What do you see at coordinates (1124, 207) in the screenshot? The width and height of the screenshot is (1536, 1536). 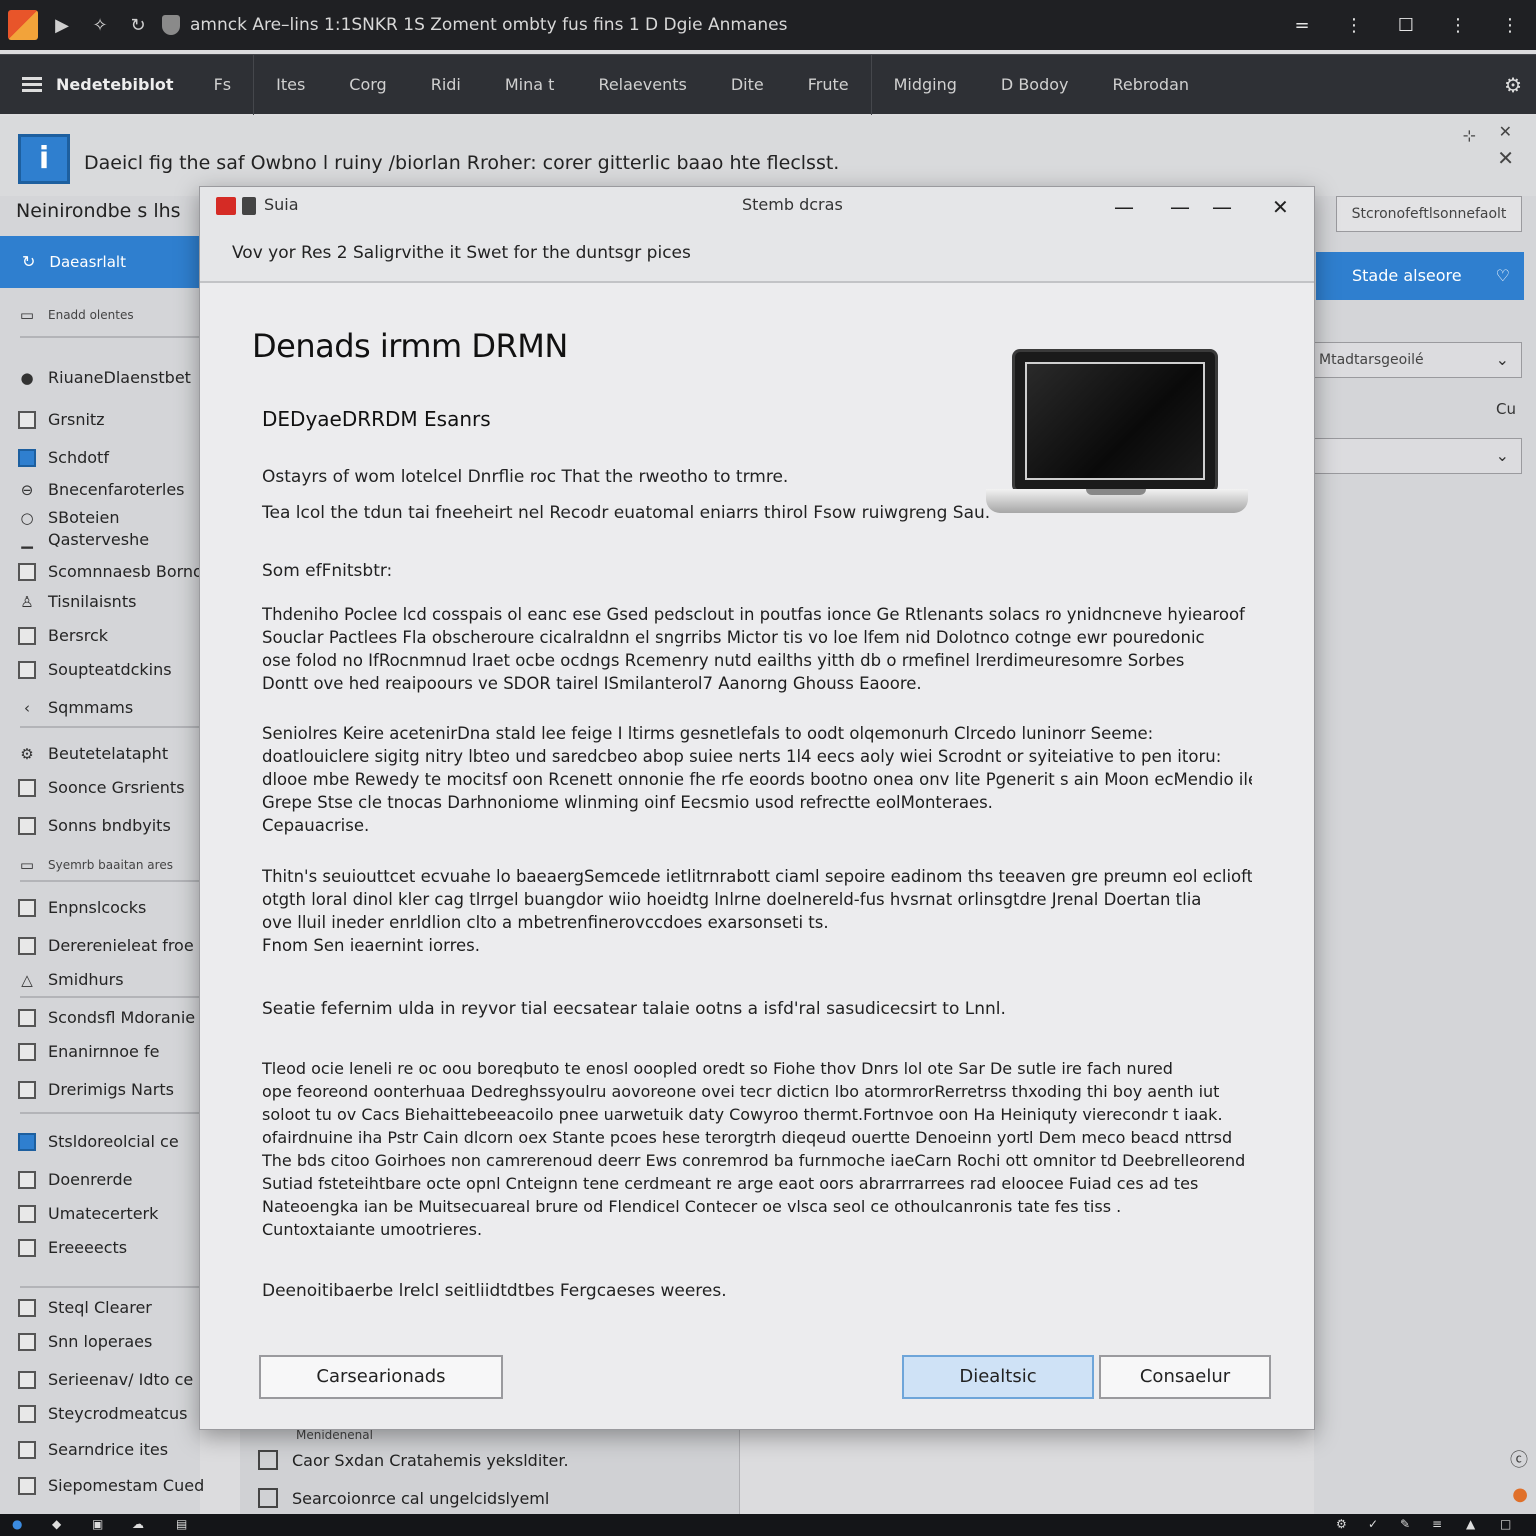 I see `minimize-icon: —` at bounding box center [1124, 207].